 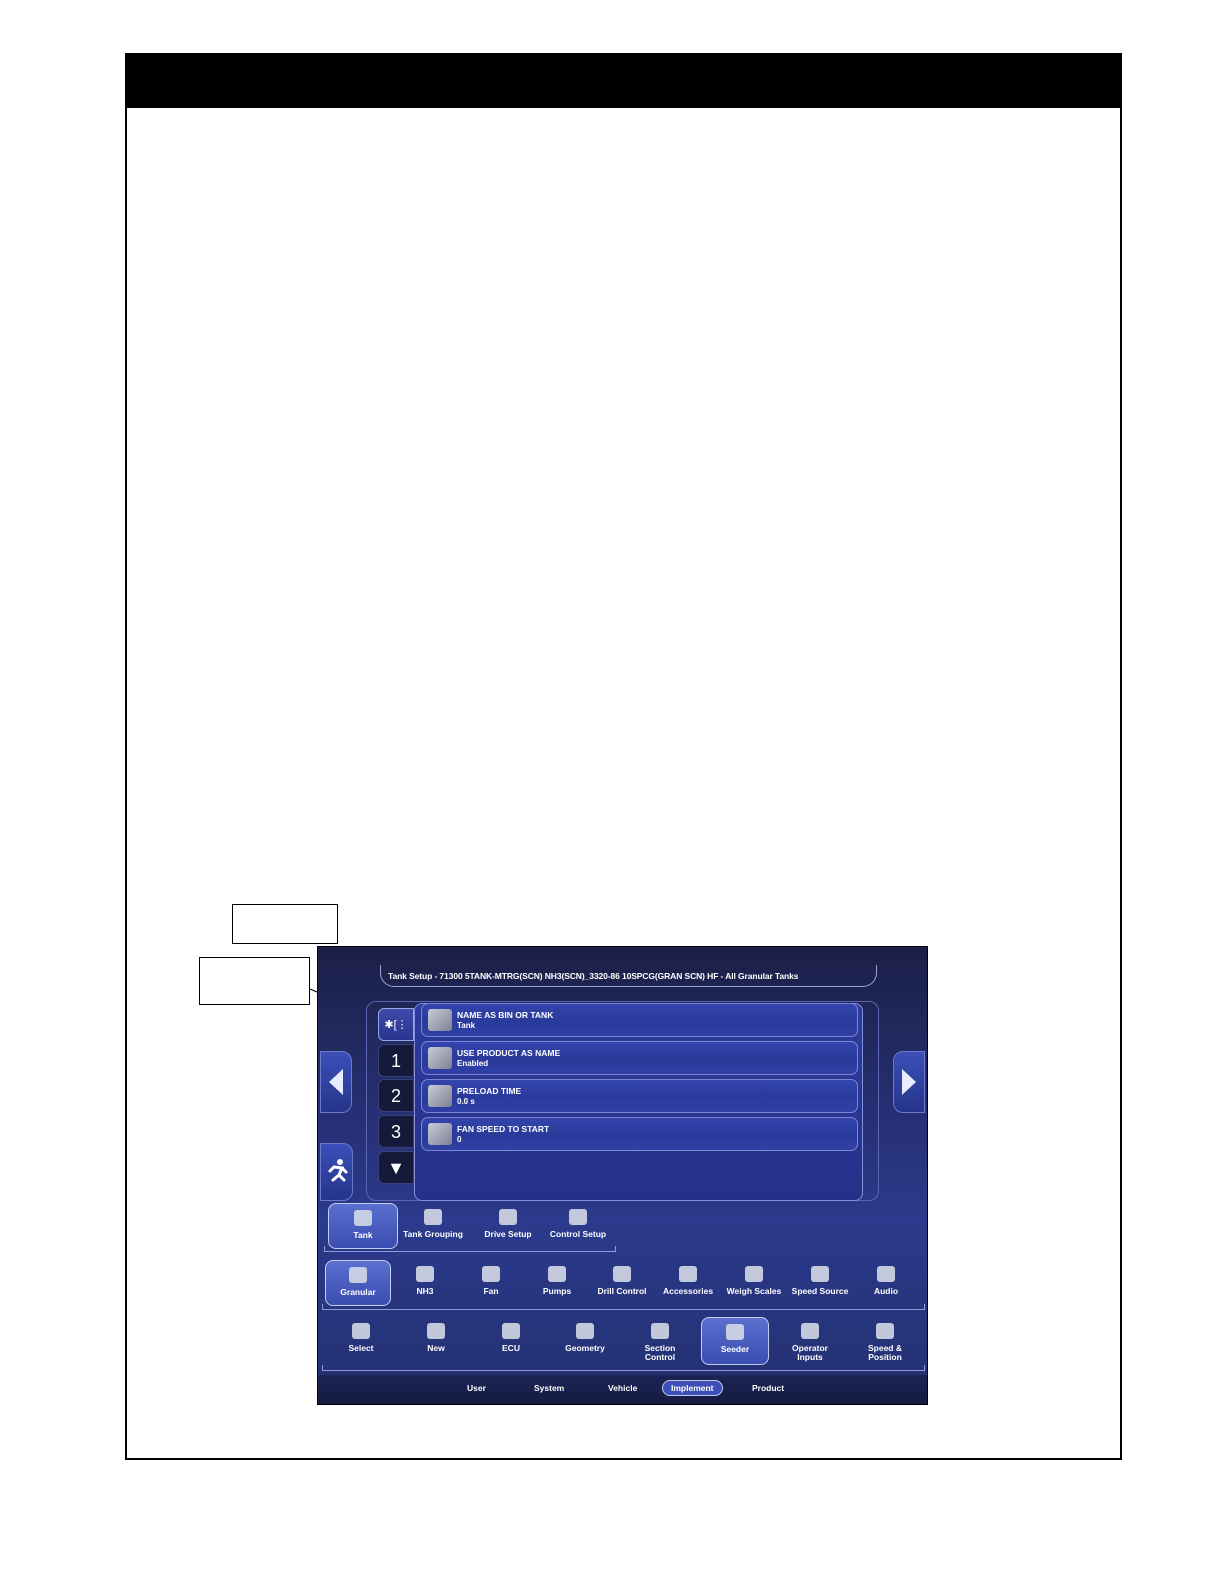 What do you see at coordinates (660, 1352) in the screenshot?
I see `menu-item-label: Section Control` at bounding box center [660, 1352].